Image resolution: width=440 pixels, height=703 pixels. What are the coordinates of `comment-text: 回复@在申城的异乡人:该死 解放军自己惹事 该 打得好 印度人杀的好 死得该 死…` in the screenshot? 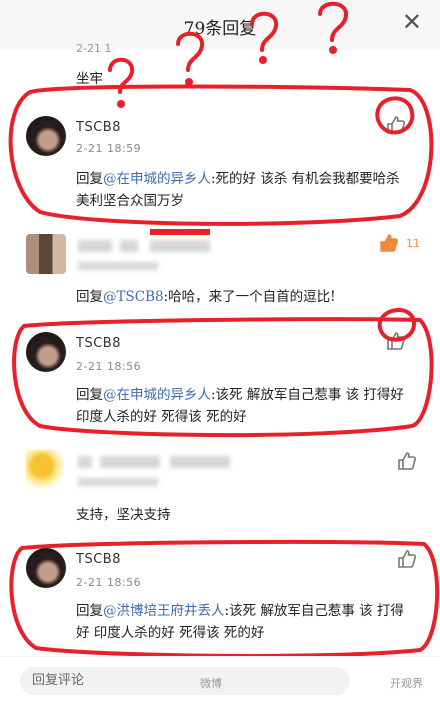 It's located at (246, 406).